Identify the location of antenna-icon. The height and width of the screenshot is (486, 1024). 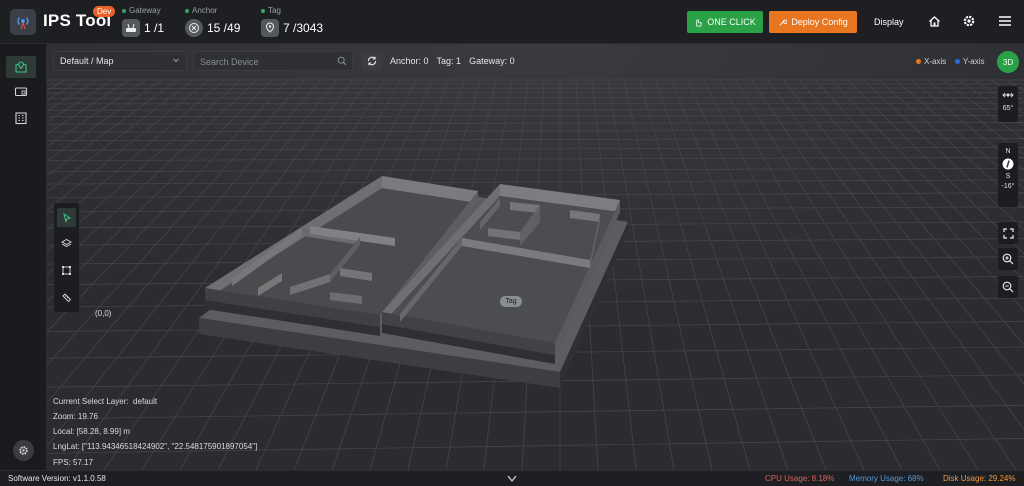
(23, 23).